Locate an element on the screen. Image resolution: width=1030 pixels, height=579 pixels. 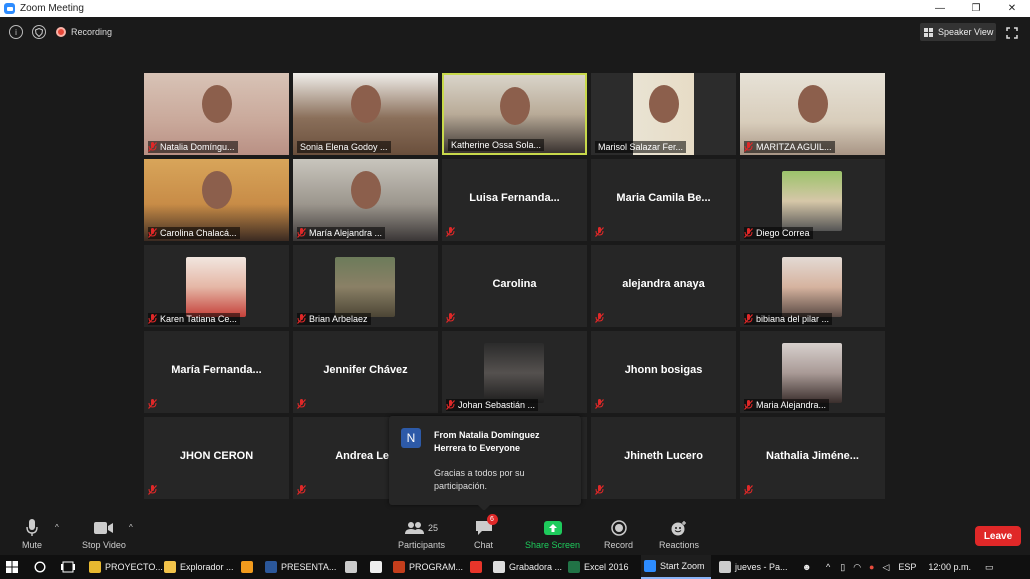
participants-button: 25 Participants is located at coordinates (421, 534).